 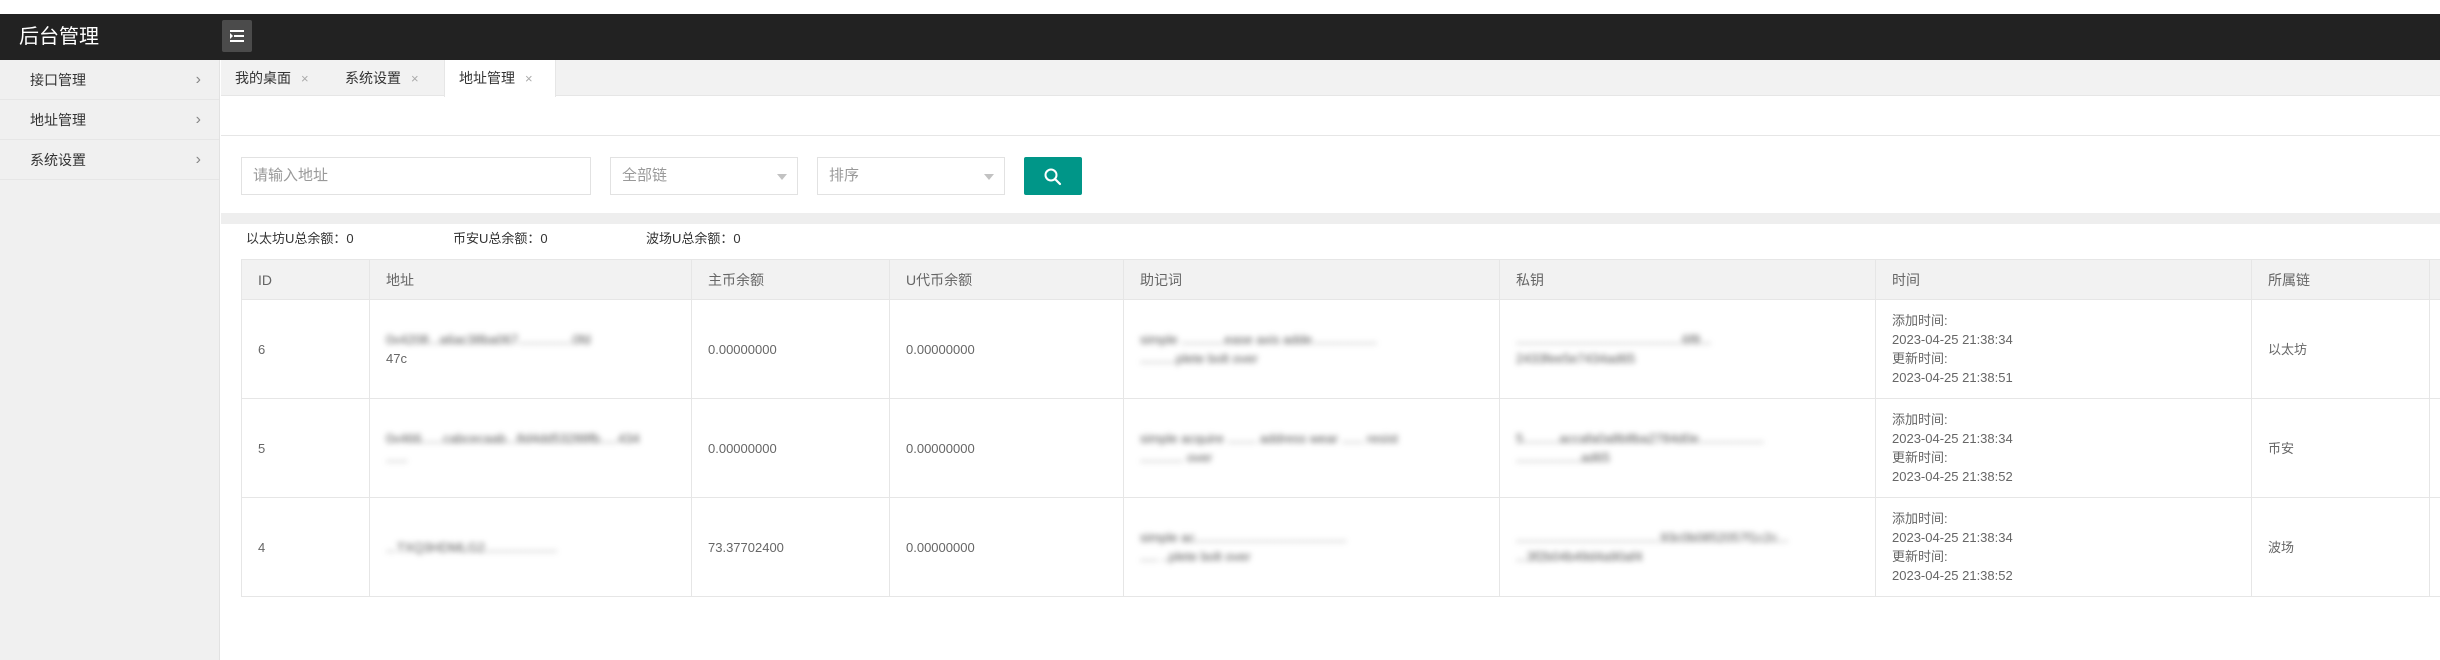 I want to click on search-icon, so click(x=1053, y=177).